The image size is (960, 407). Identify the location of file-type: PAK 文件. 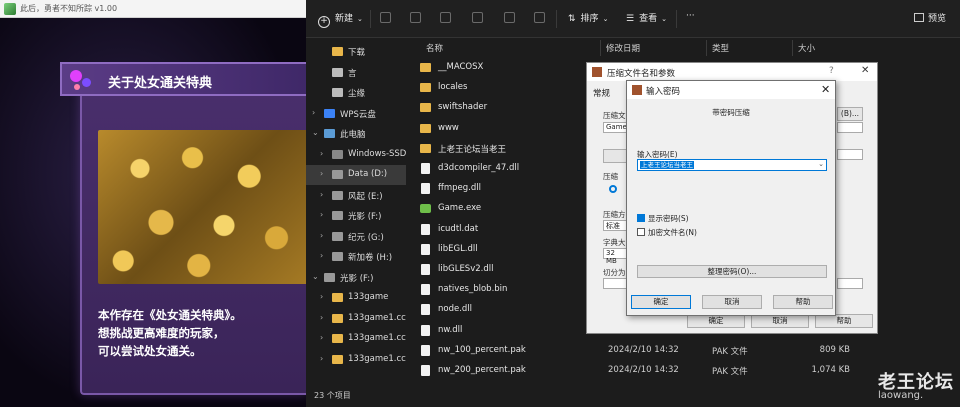
(730, 372).